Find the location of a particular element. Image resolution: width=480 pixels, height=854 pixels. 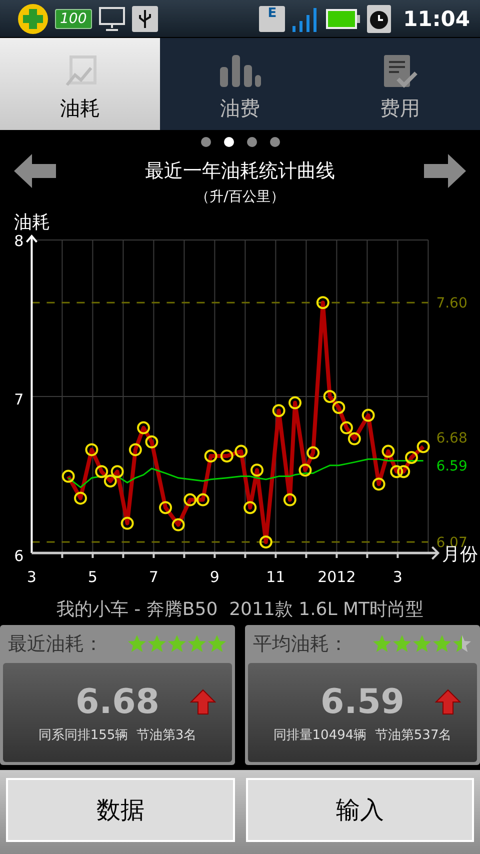

app-icon is located at coordinates (33, 18).